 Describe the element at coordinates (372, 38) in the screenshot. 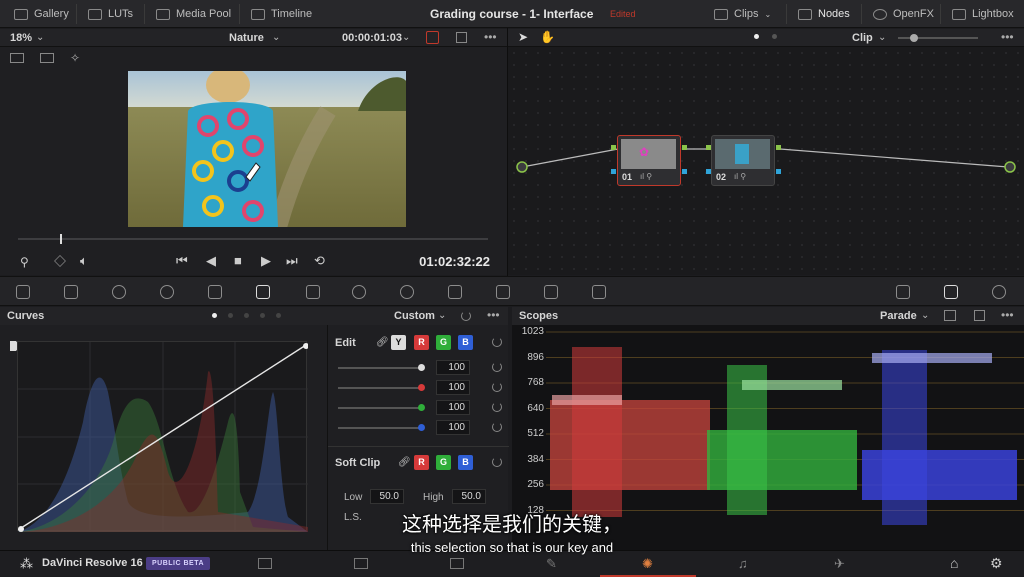

I see `source-timecode: 00:00:01:03` at that location.